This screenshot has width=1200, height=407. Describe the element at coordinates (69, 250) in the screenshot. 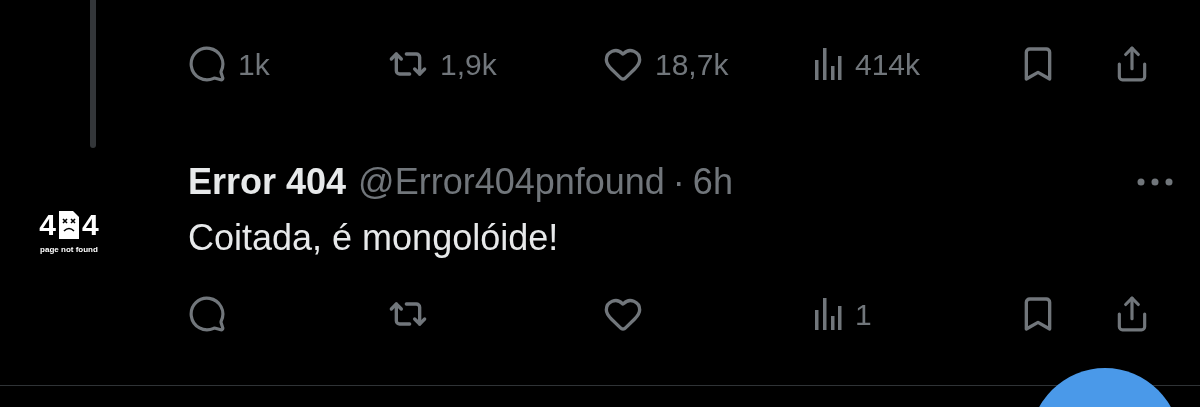

I see `logo-caption: page not found` at that location.